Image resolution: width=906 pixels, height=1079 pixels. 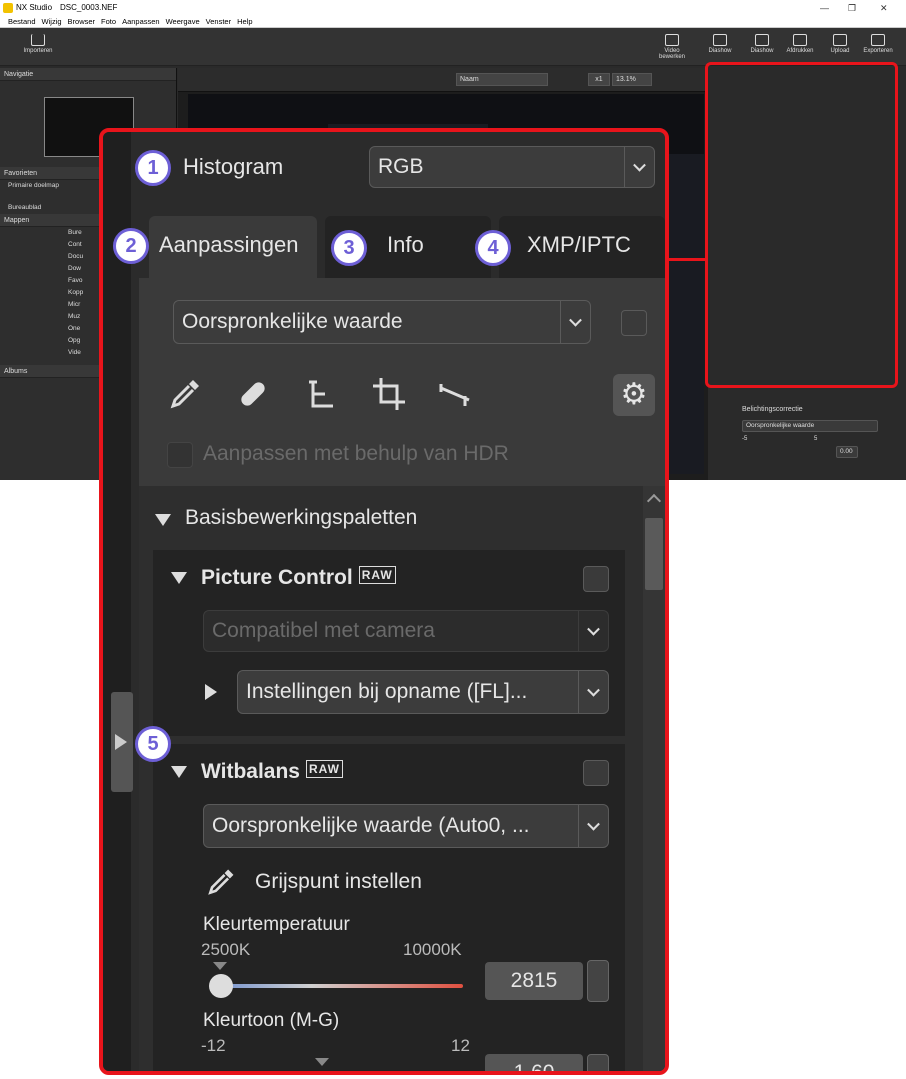 What do you see at coordinates (321, 394) in the screenshot?
I see `levels-curves-icon` at bounding box center [321, 394].